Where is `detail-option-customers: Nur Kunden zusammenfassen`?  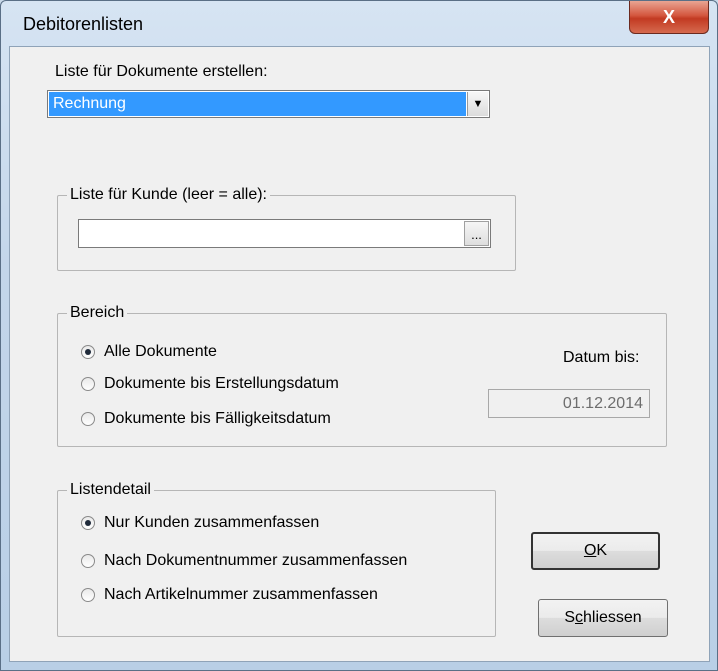
detail-option-customers: Nur Kunden zusammenfassen is located at coordinates (200, 523).